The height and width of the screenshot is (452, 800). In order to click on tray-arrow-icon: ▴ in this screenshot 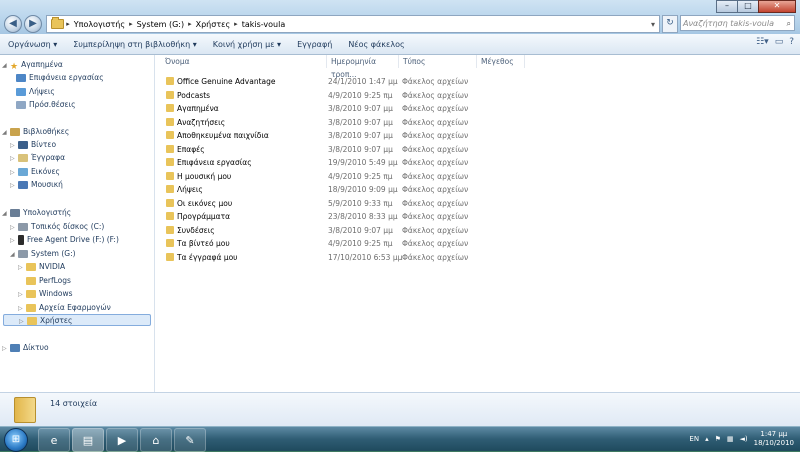, I will do `click(707, 439)`.